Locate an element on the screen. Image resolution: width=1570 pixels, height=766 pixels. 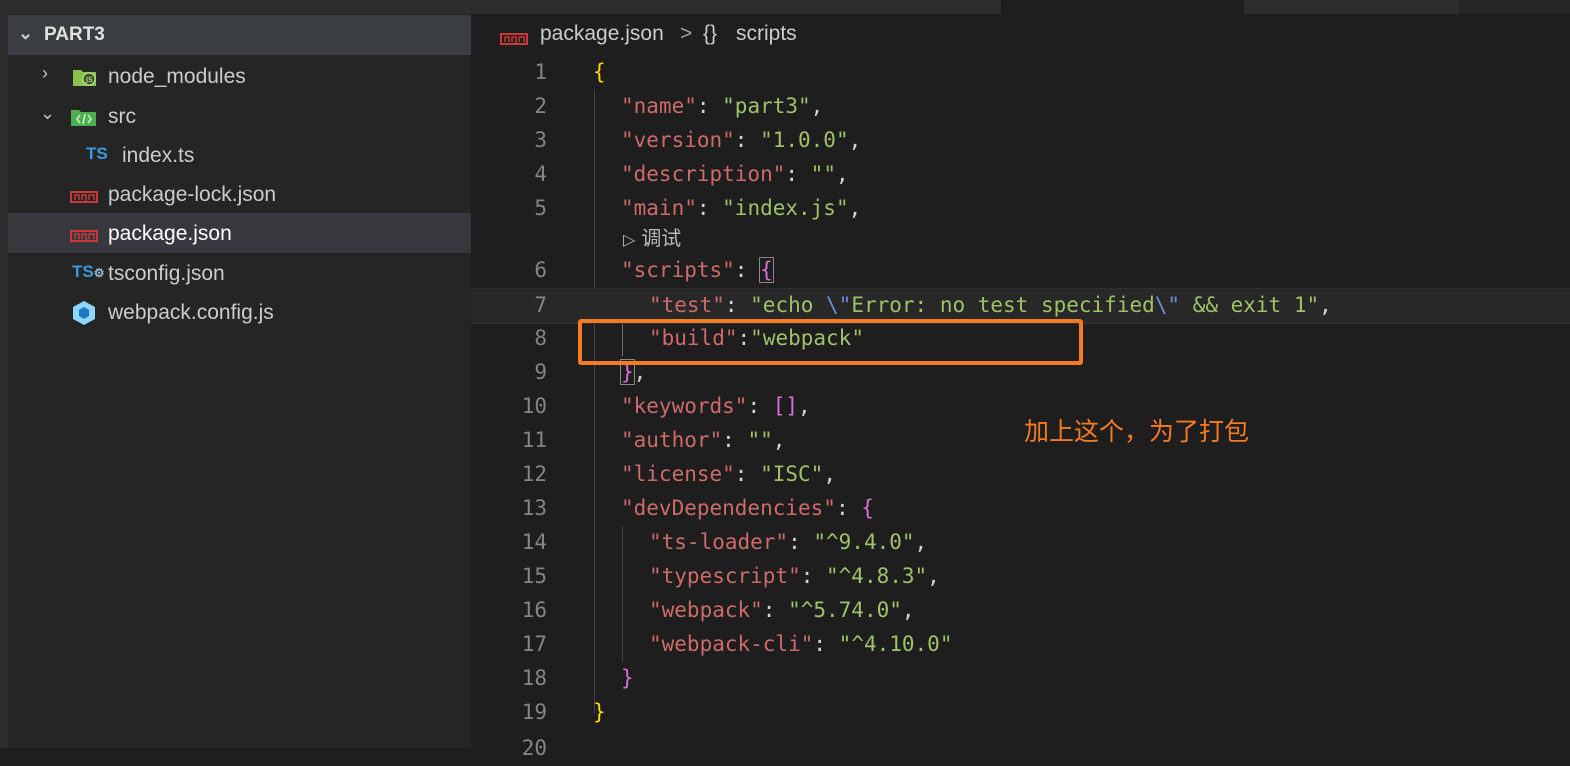
tree-item-label: tsconfig.json is located at coordinates (166, 273).